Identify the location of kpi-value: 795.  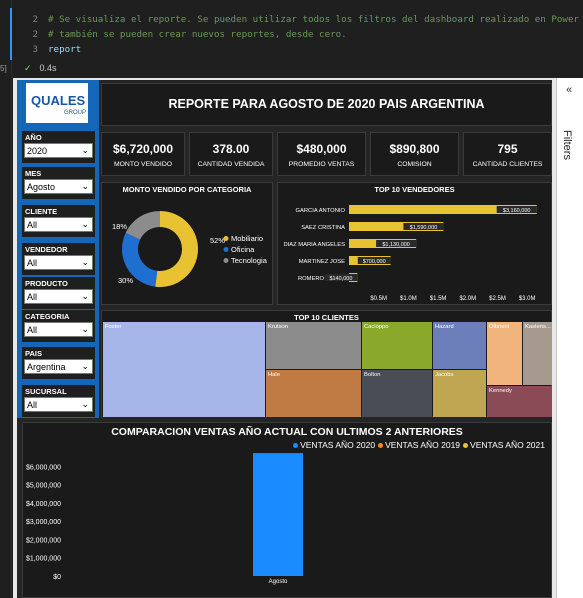
(507, 149).